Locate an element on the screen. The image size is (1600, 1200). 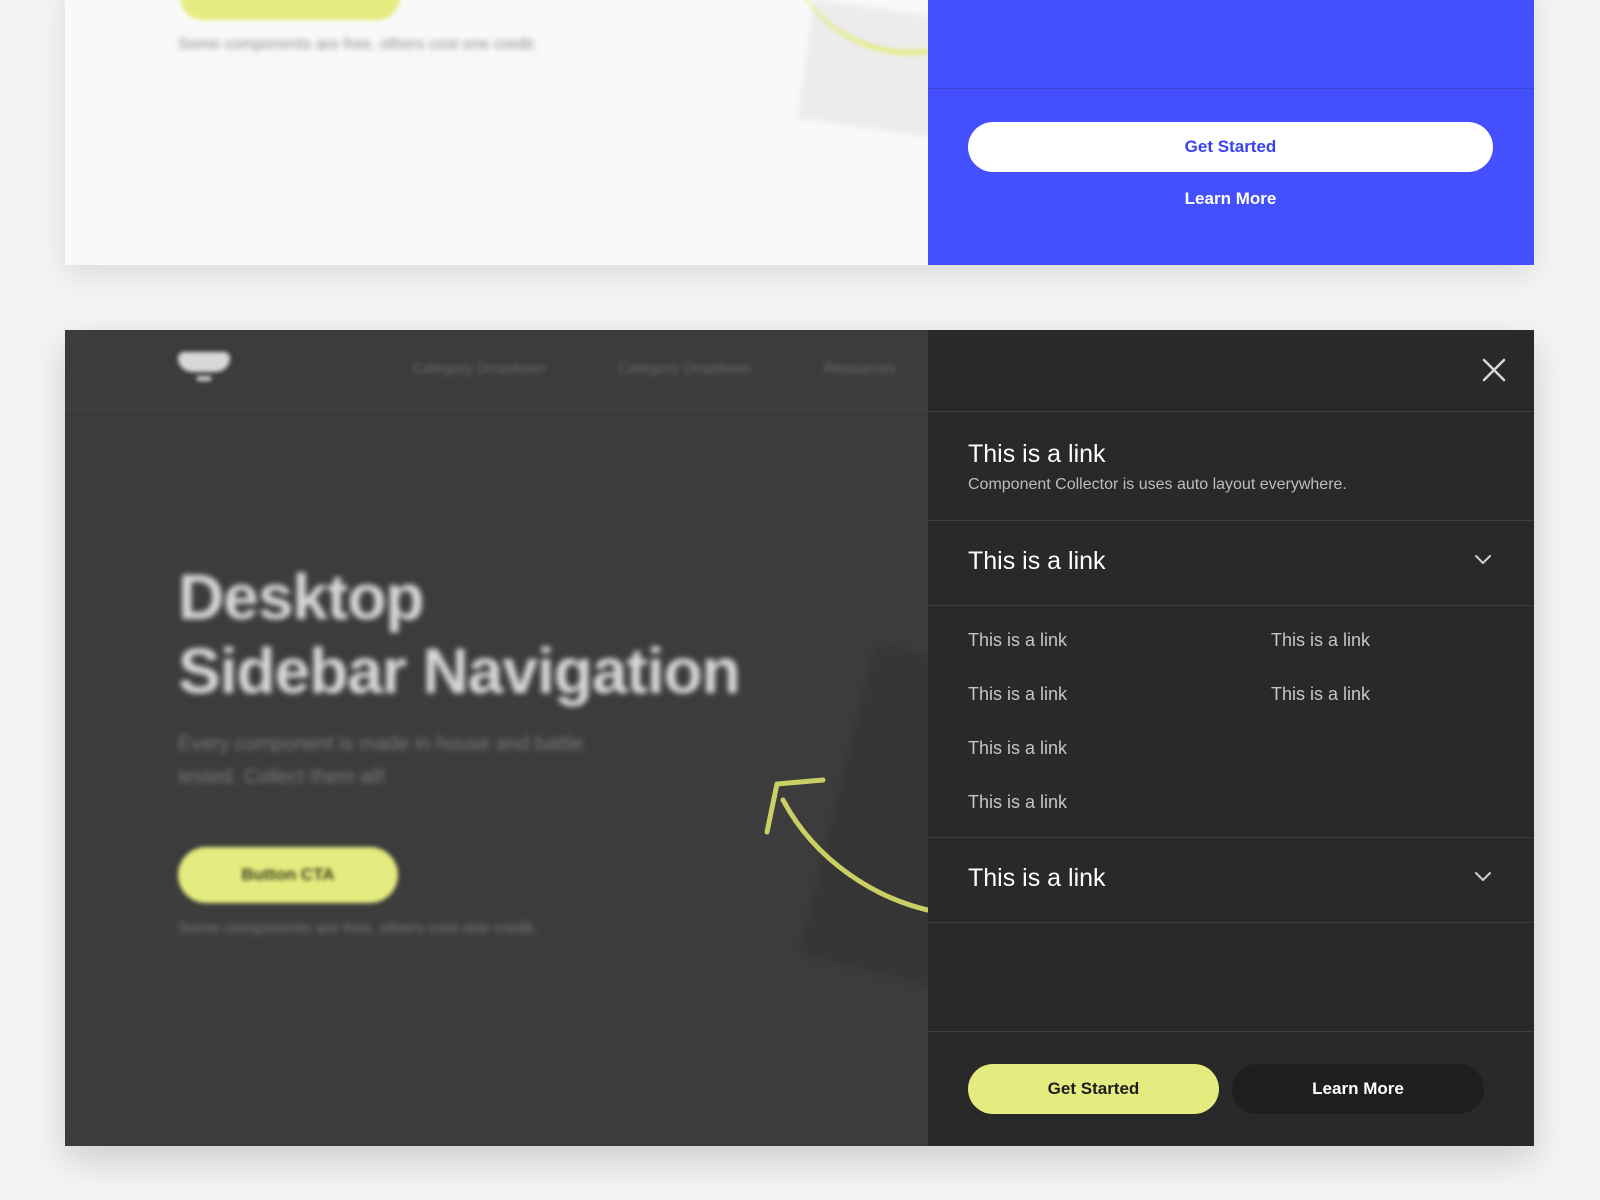
hero-cta-button: Button CTA is located at coordinates (288, 875).